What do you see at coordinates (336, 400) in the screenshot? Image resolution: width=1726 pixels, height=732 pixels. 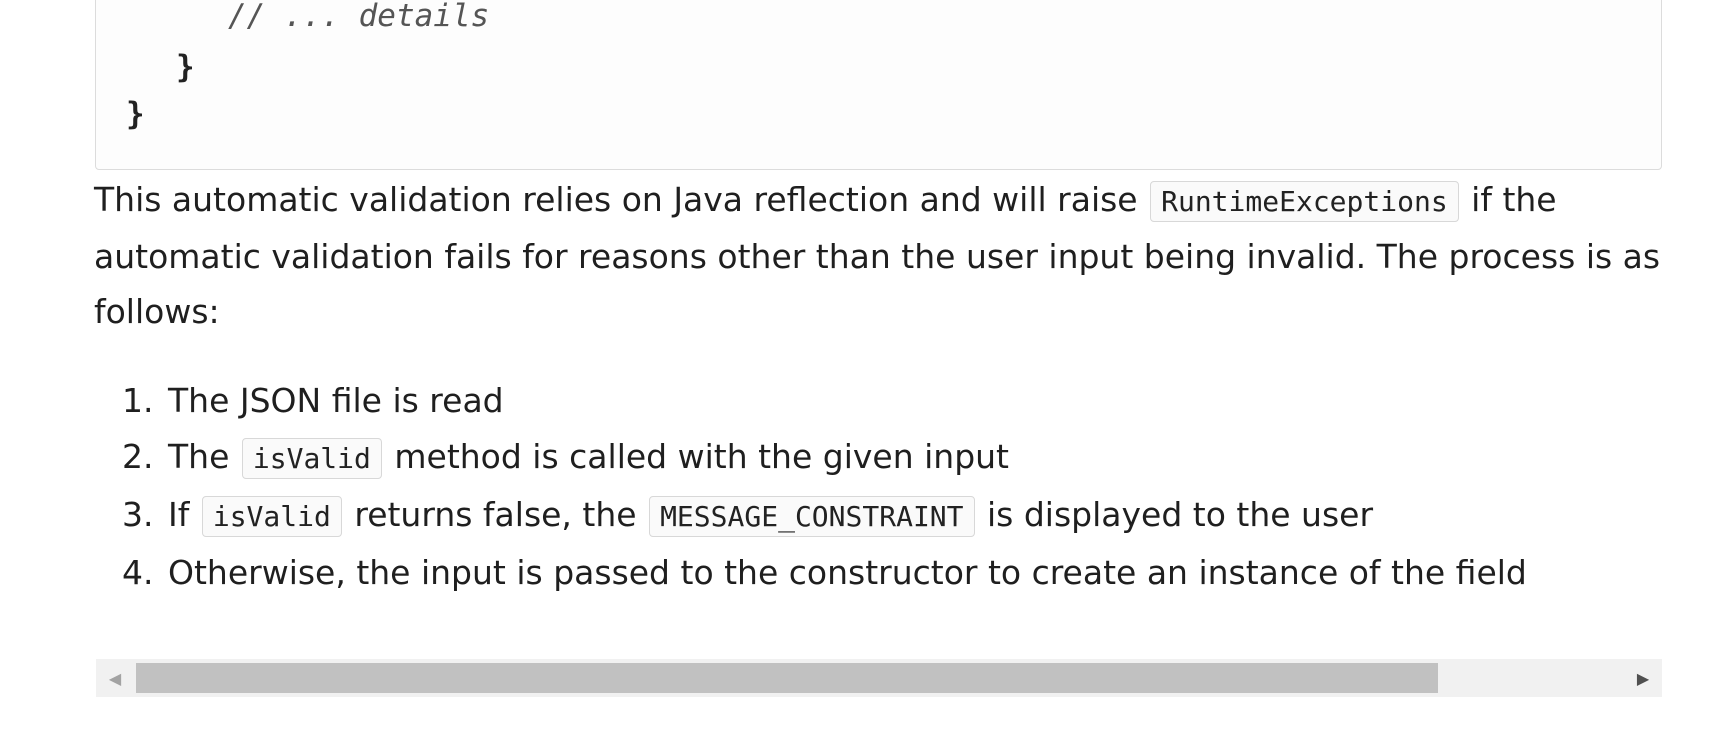 I see `step-1-text: The JSON file is read` at bounding box center [336, 400].